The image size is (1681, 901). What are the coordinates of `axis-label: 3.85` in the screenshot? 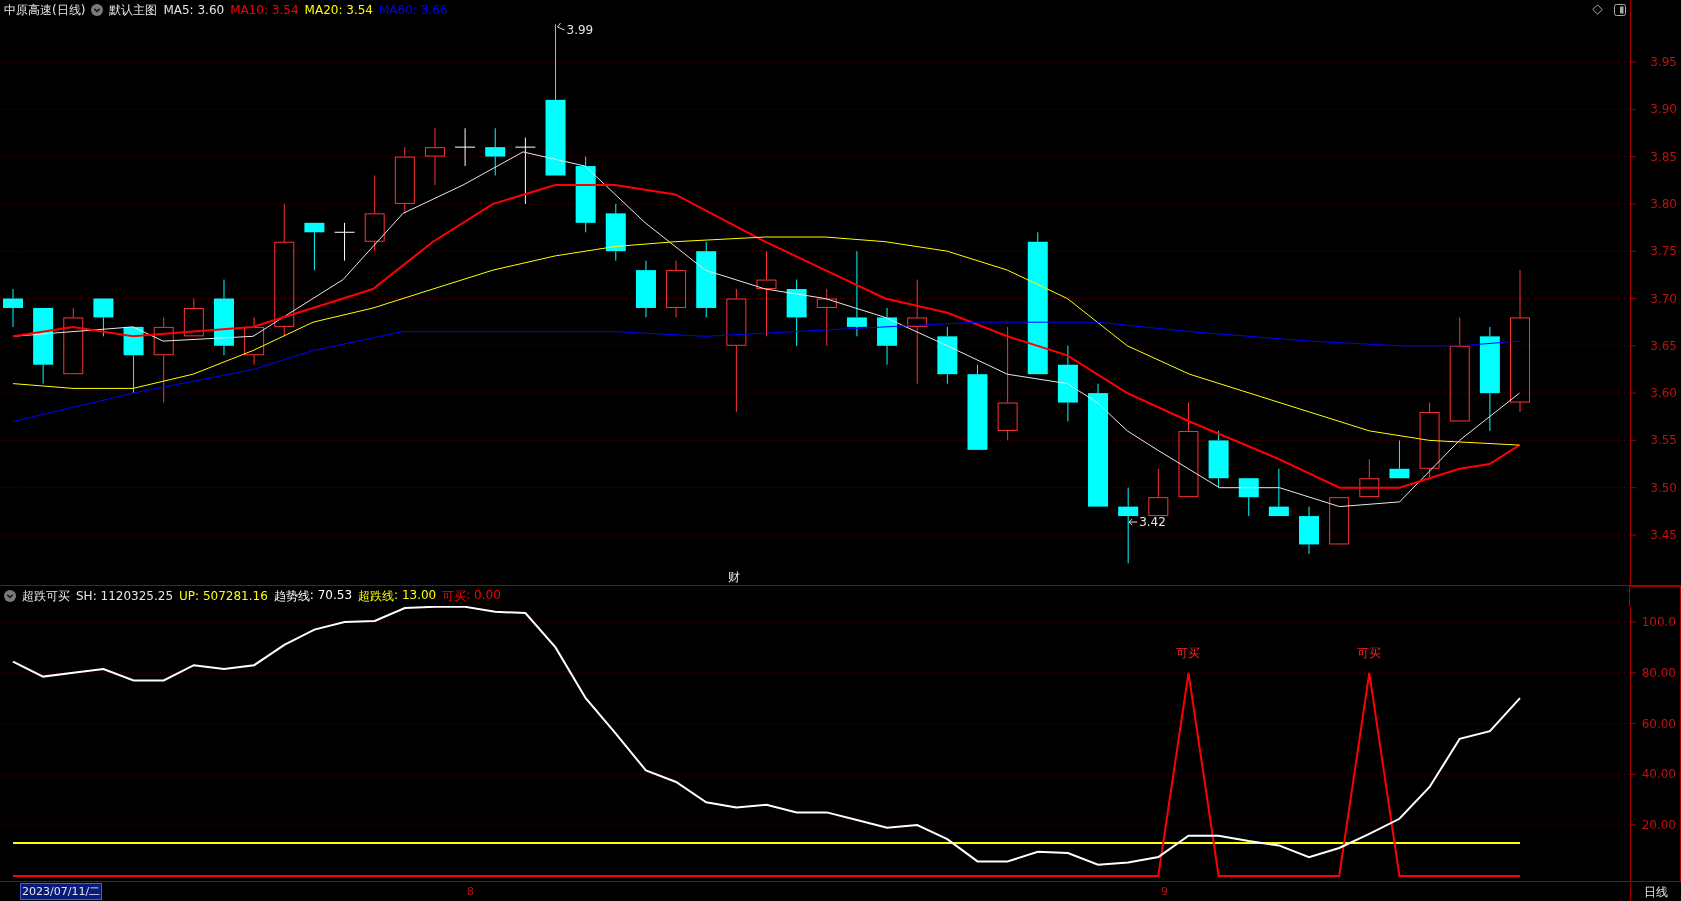 It's located at (1663, 156).